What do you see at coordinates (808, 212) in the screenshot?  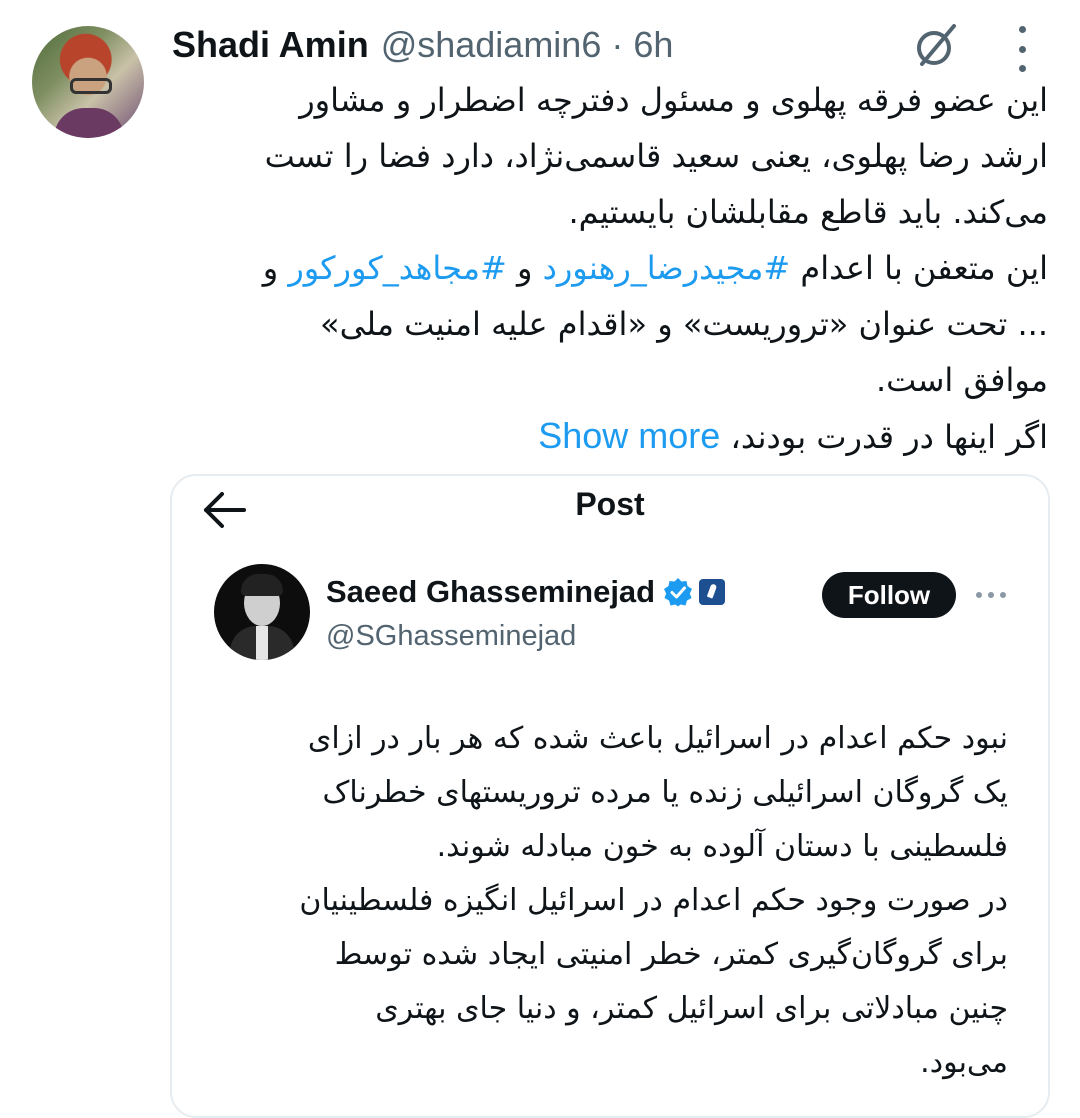 I see `tweet-line-3: می‌کند. باید قاطع مقابلشان بایستیم.` at bounding box center [808, 212].